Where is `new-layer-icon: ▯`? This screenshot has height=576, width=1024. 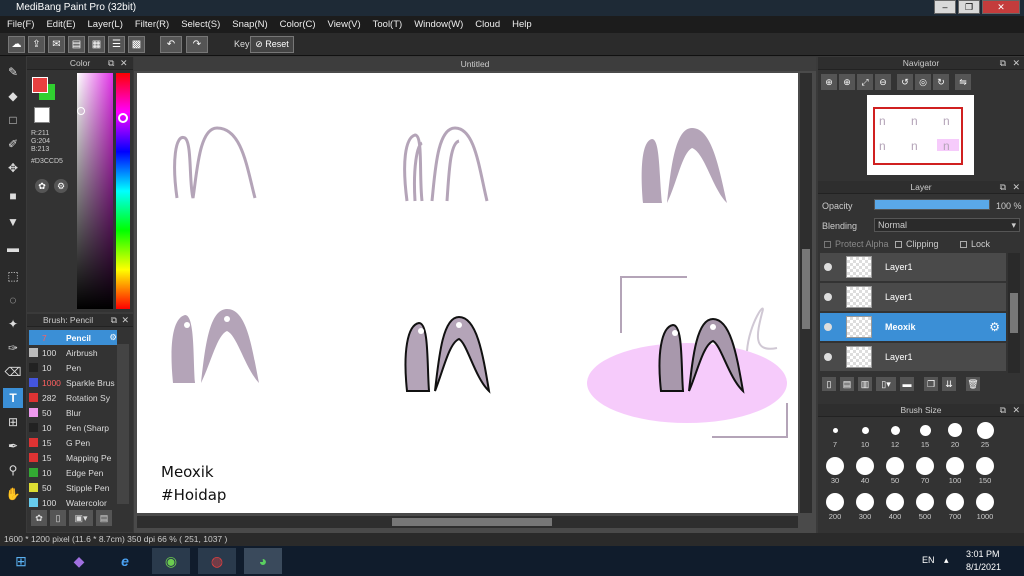 new-layer-icon: ▯ is located at coordinates (829, 384).